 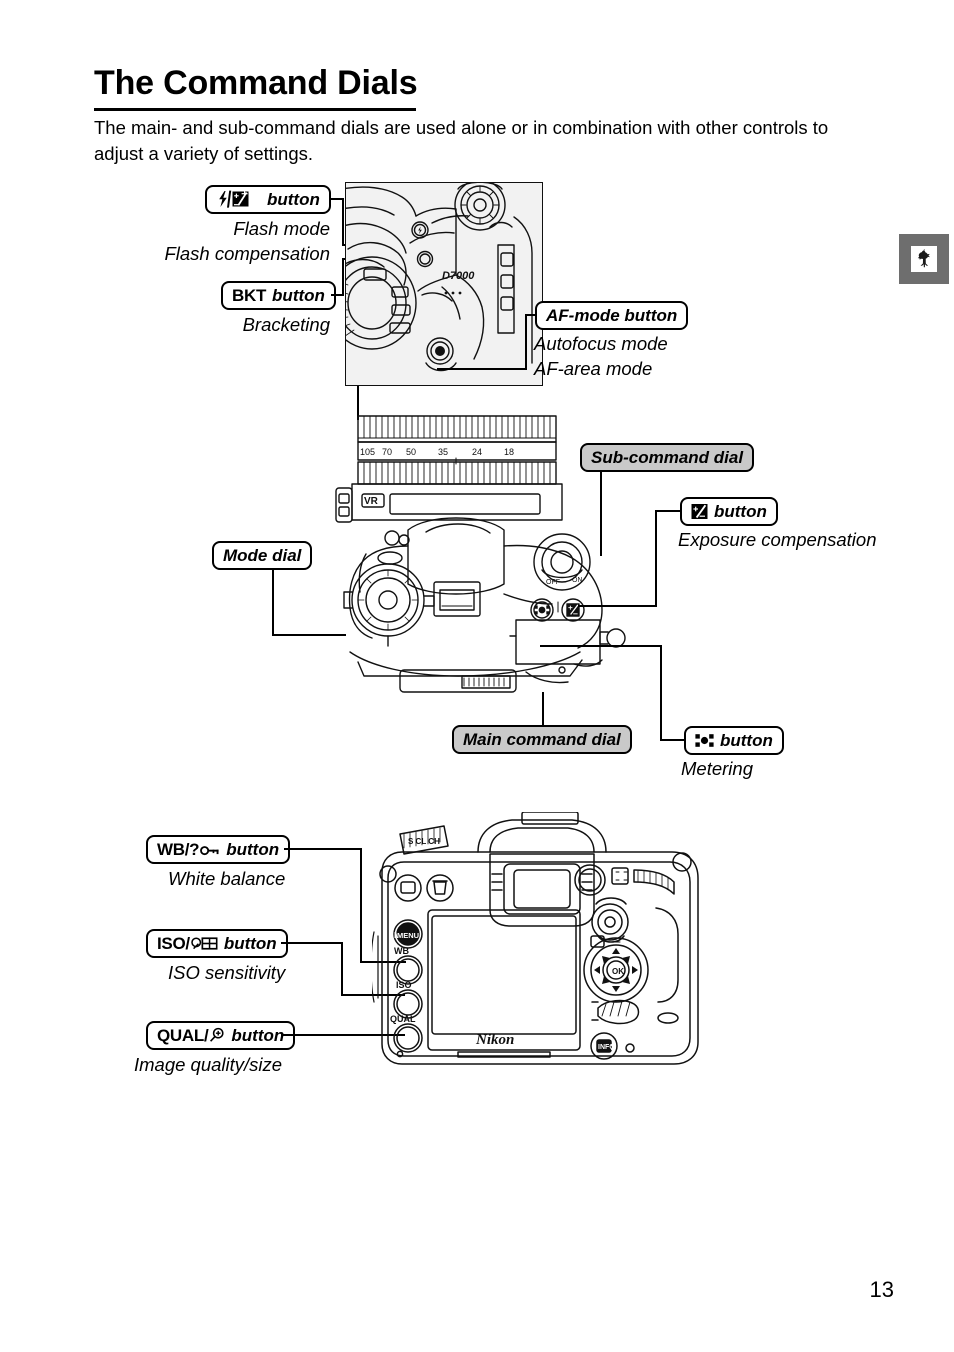 I want to click on callout-wb-prefix: WB/?, so click(x=178, y=849).